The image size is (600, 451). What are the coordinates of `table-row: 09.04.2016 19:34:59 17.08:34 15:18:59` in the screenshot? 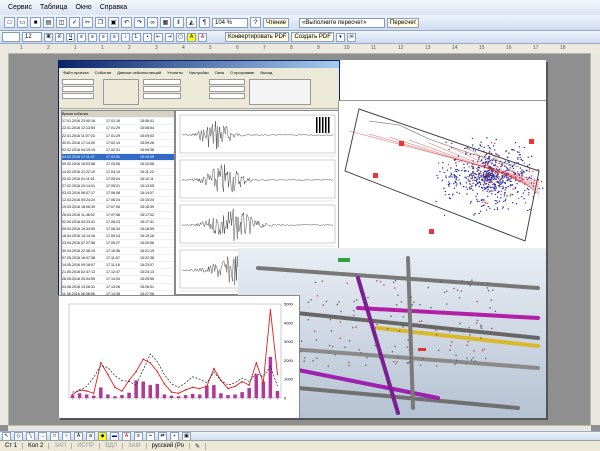 It's located at (118, 230).